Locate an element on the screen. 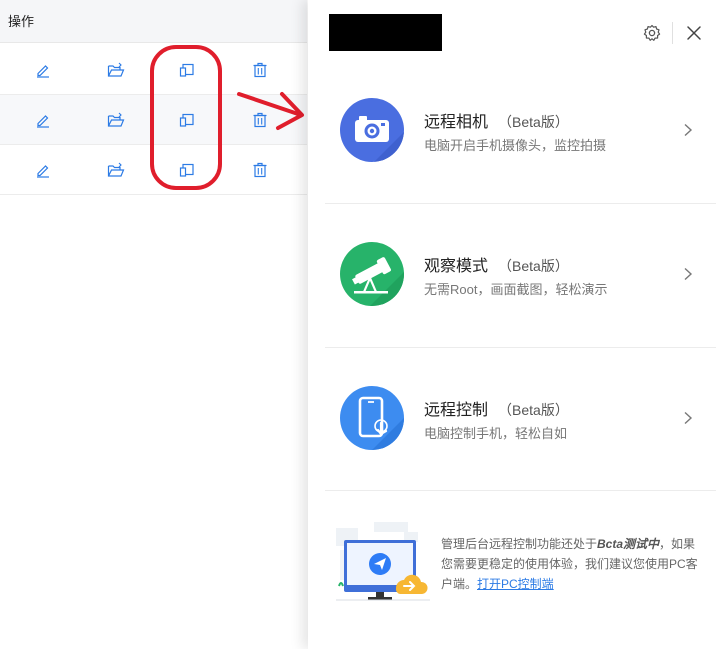 This screenshot has width=716, height=649. settings-icon is located at coordinates (652, 33).